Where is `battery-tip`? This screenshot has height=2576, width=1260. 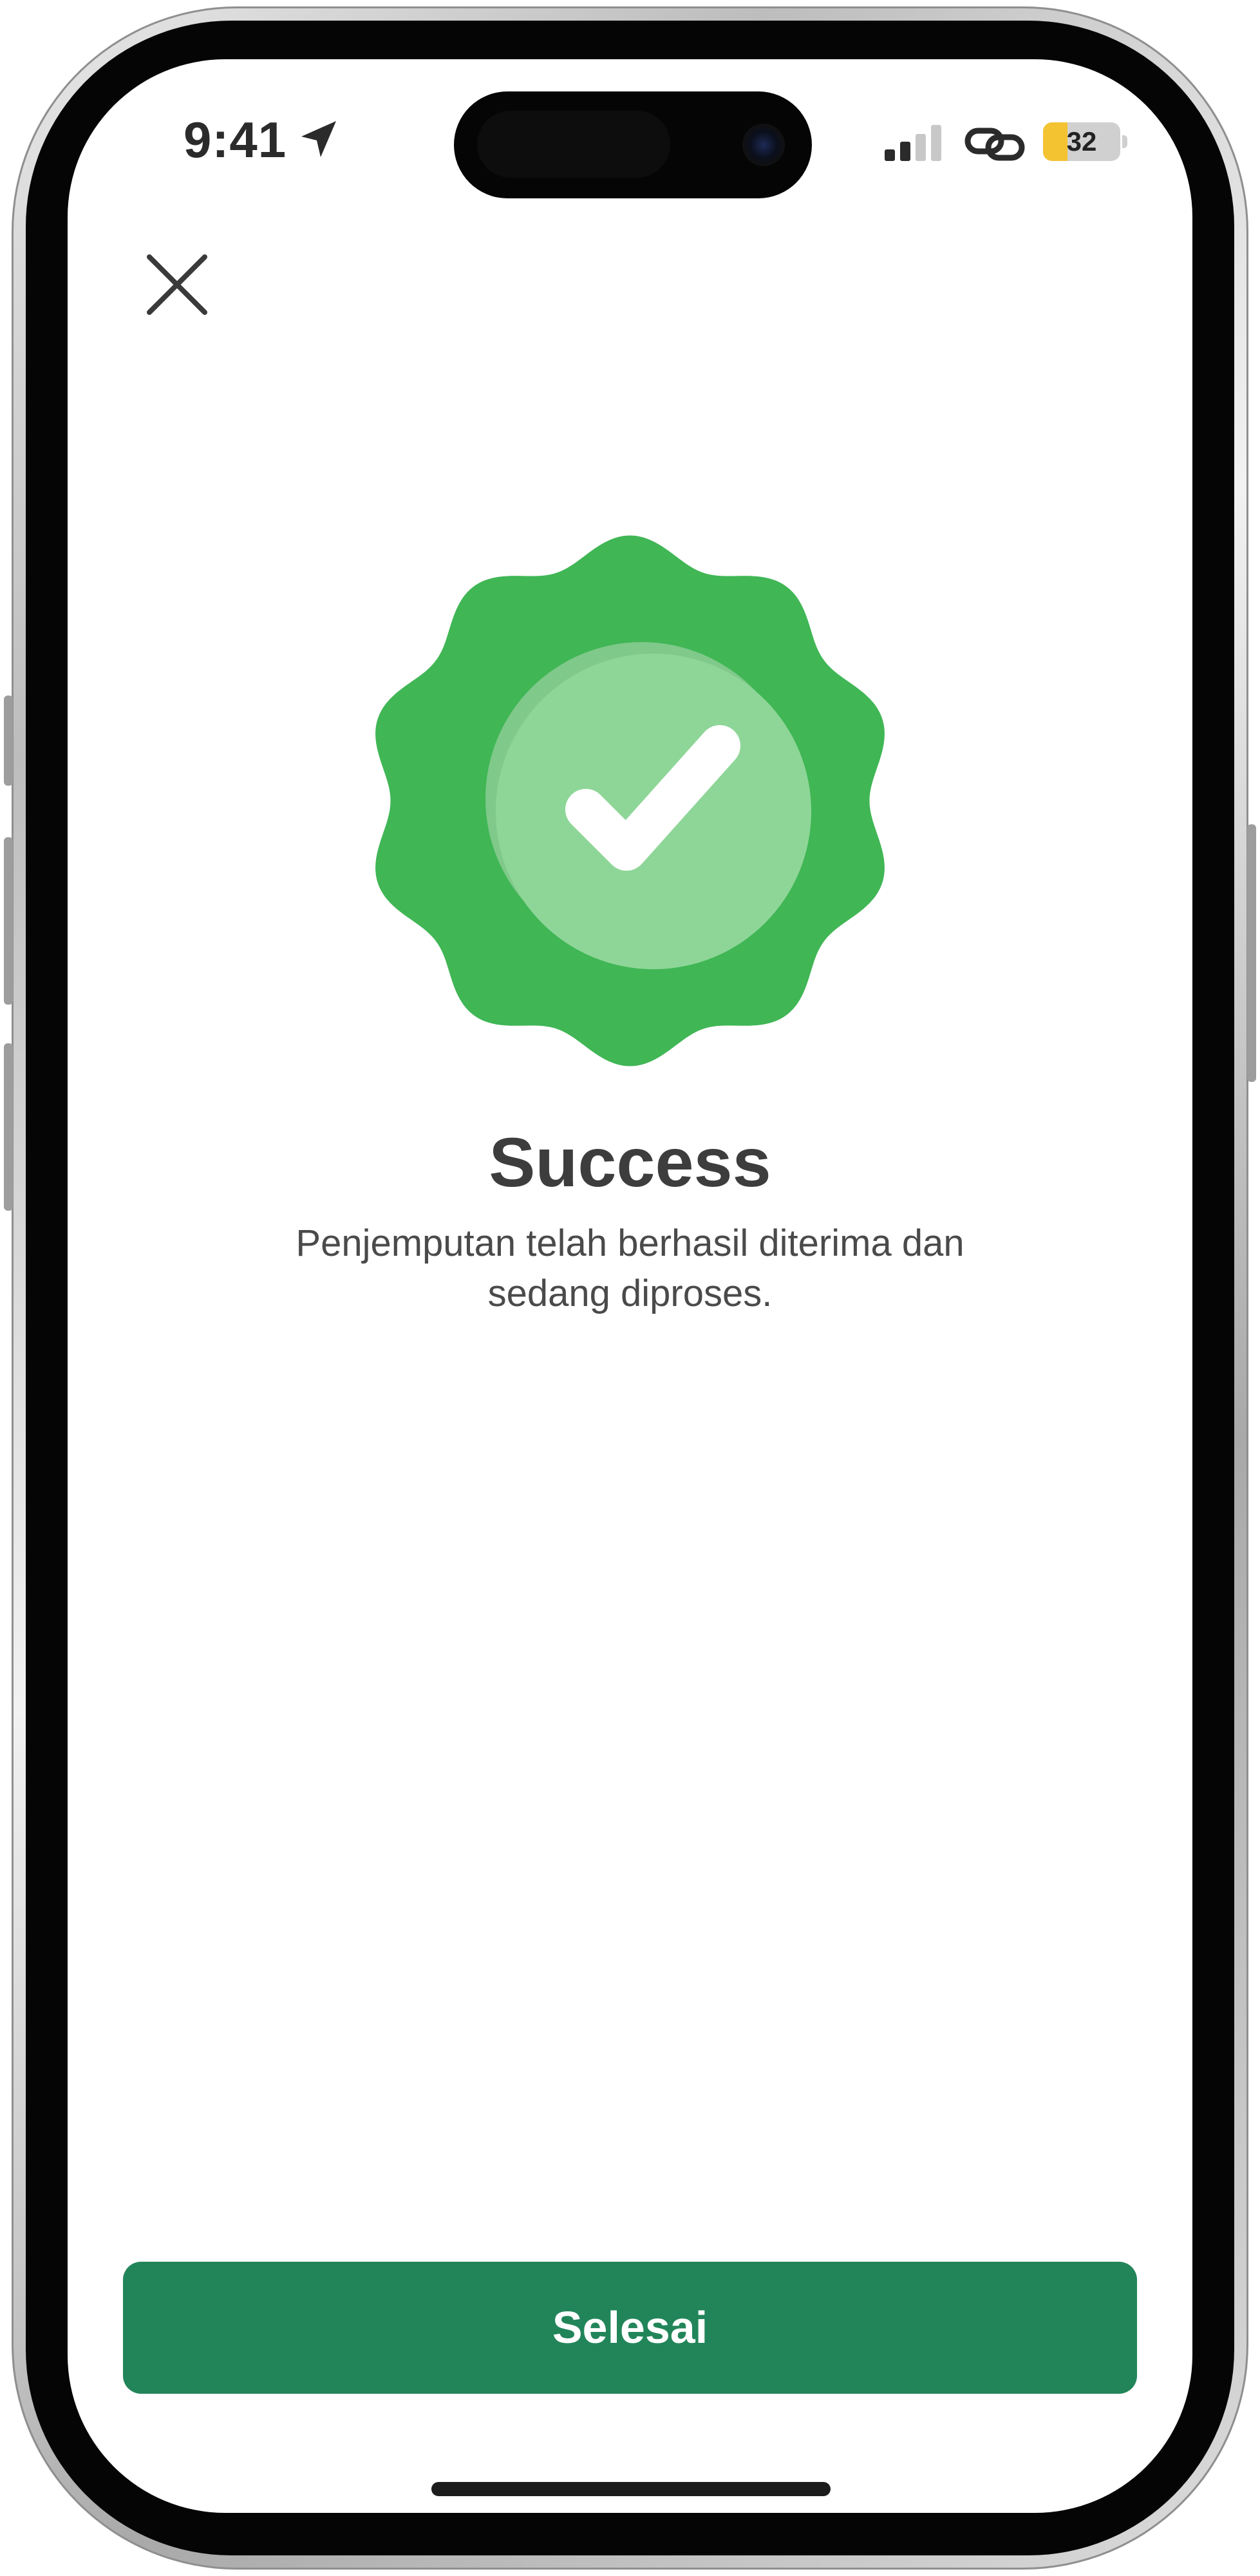
battery-tip is located at coordinates (1124, 141).